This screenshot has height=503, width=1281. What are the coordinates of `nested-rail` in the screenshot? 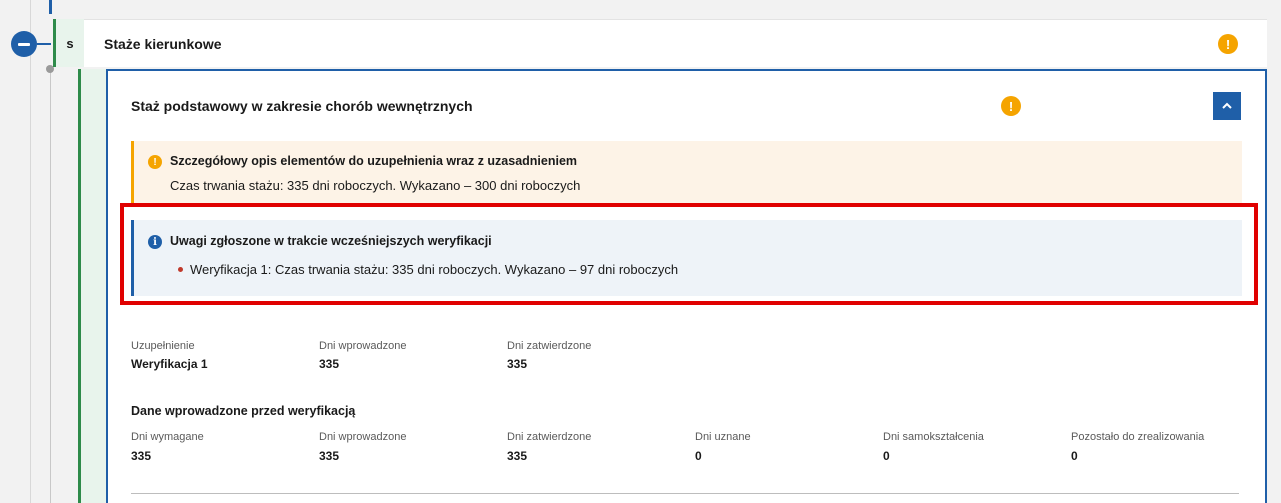 It's located at (92, 286).